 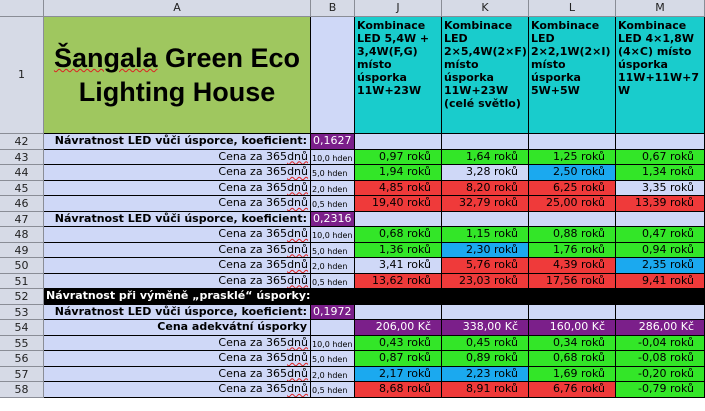 I want to click on value-cell-k: 3,28 roků, so click(x=485, y=173).